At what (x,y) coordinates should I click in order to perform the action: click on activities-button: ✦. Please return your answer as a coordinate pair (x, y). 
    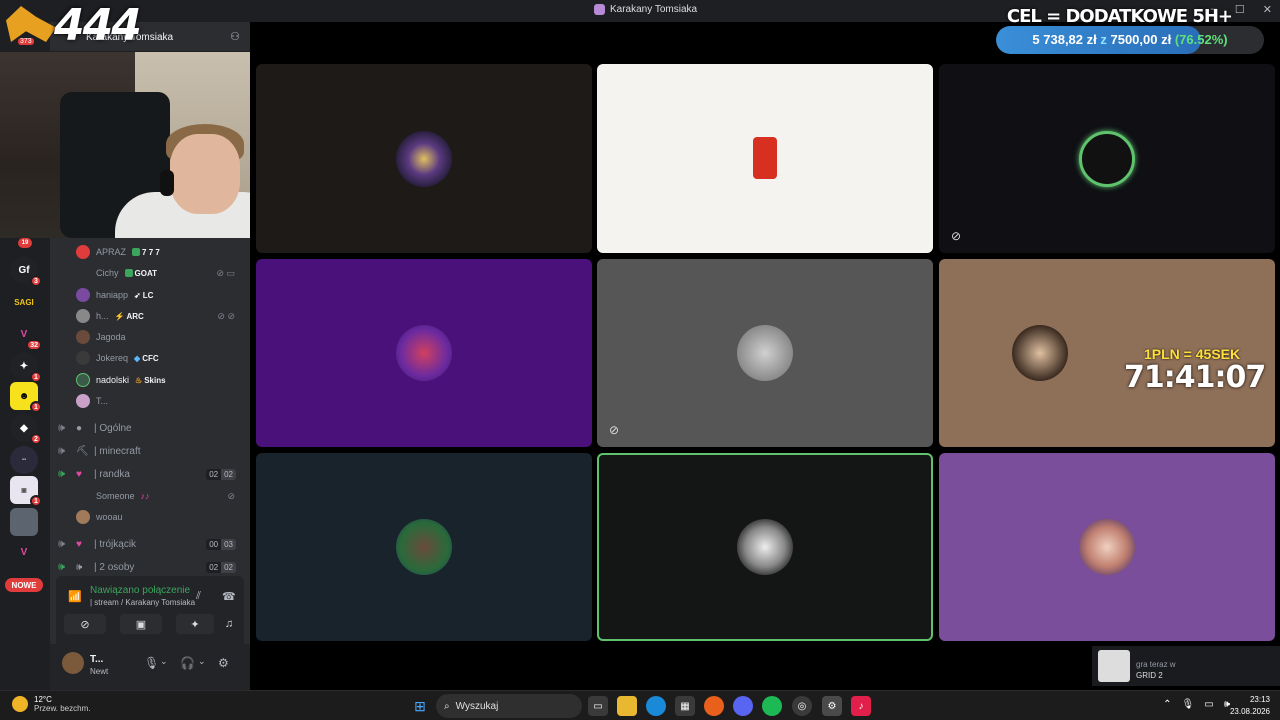
    Looking at the image, I should click on (195, 624).